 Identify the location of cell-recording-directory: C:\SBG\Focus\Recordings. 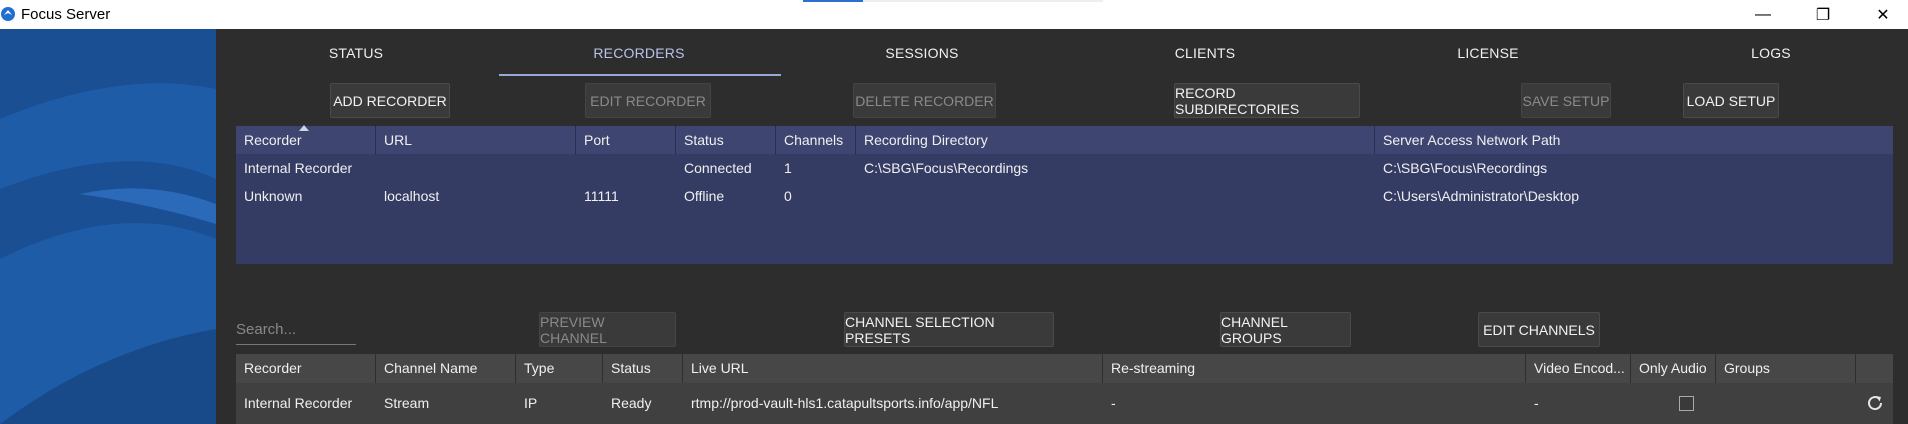
(946, 168).